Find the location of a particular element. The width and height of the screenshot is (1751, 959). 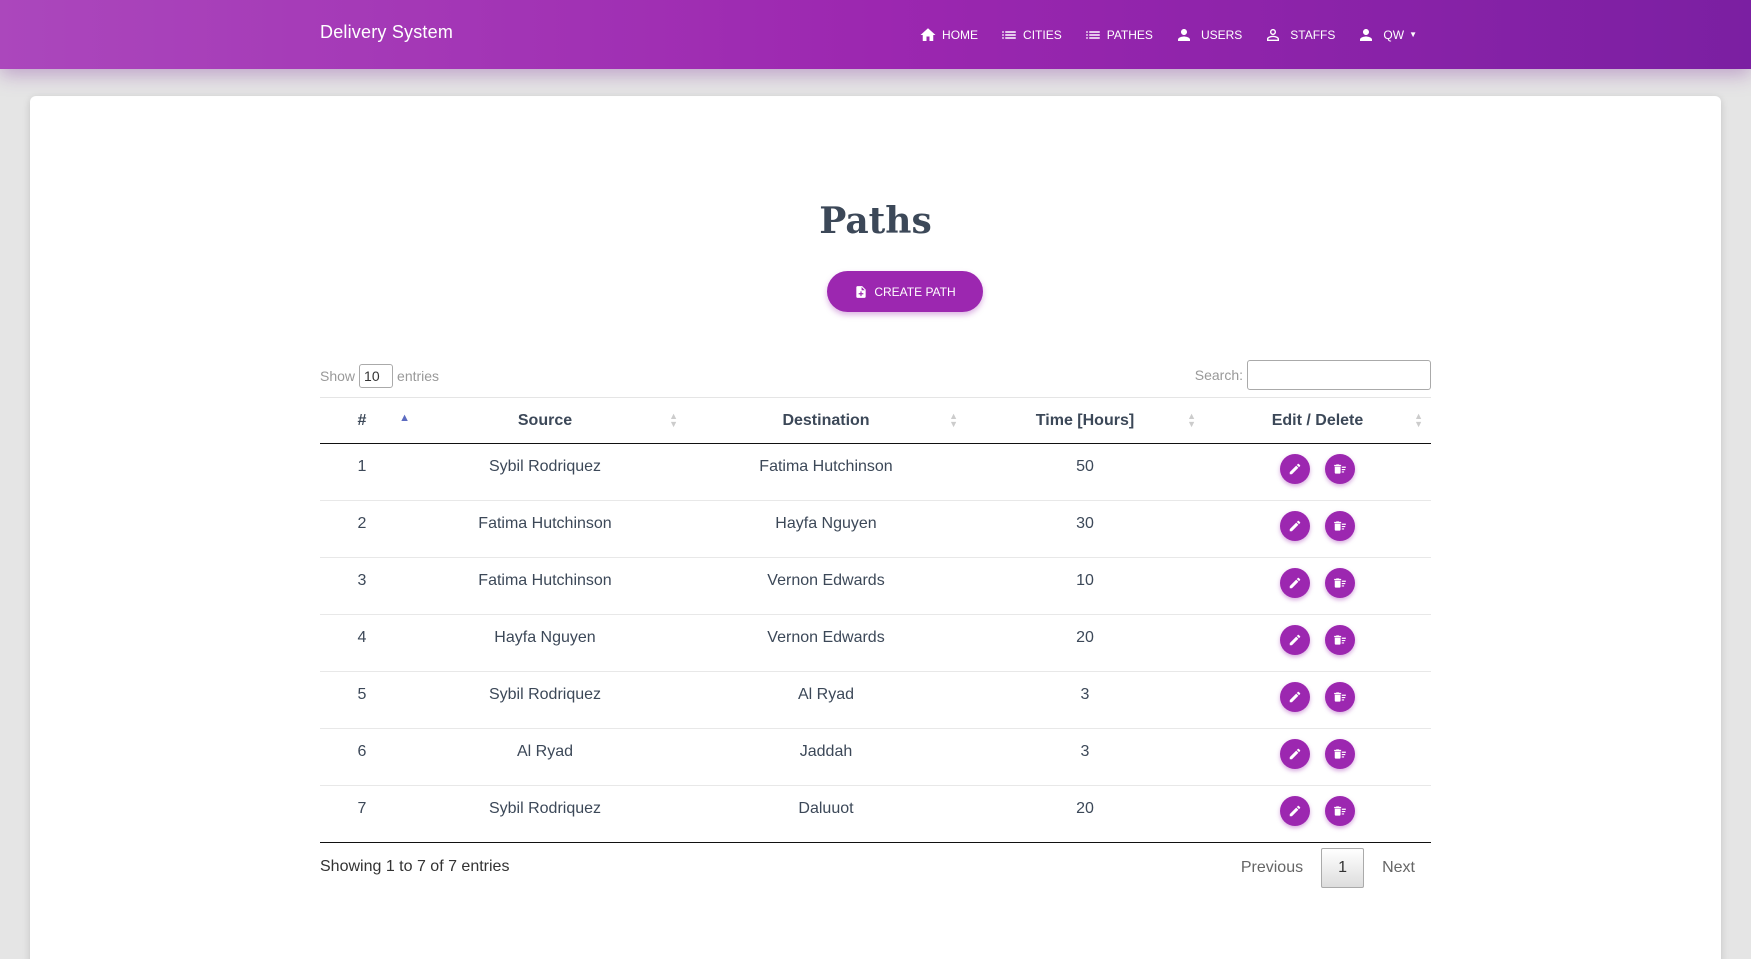

entries-select: 10 is located at coordinates (376, 376).